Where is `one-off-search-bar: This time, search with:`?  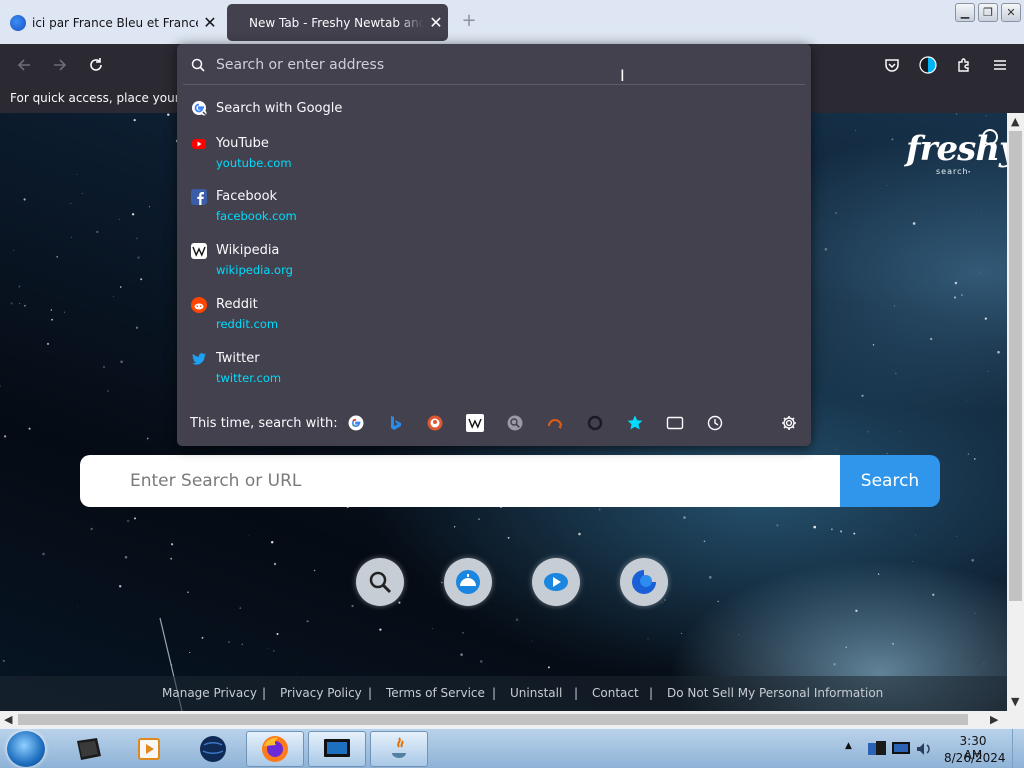
one-off-search-bar: This time, search with: is located at coordinates (494, 423).